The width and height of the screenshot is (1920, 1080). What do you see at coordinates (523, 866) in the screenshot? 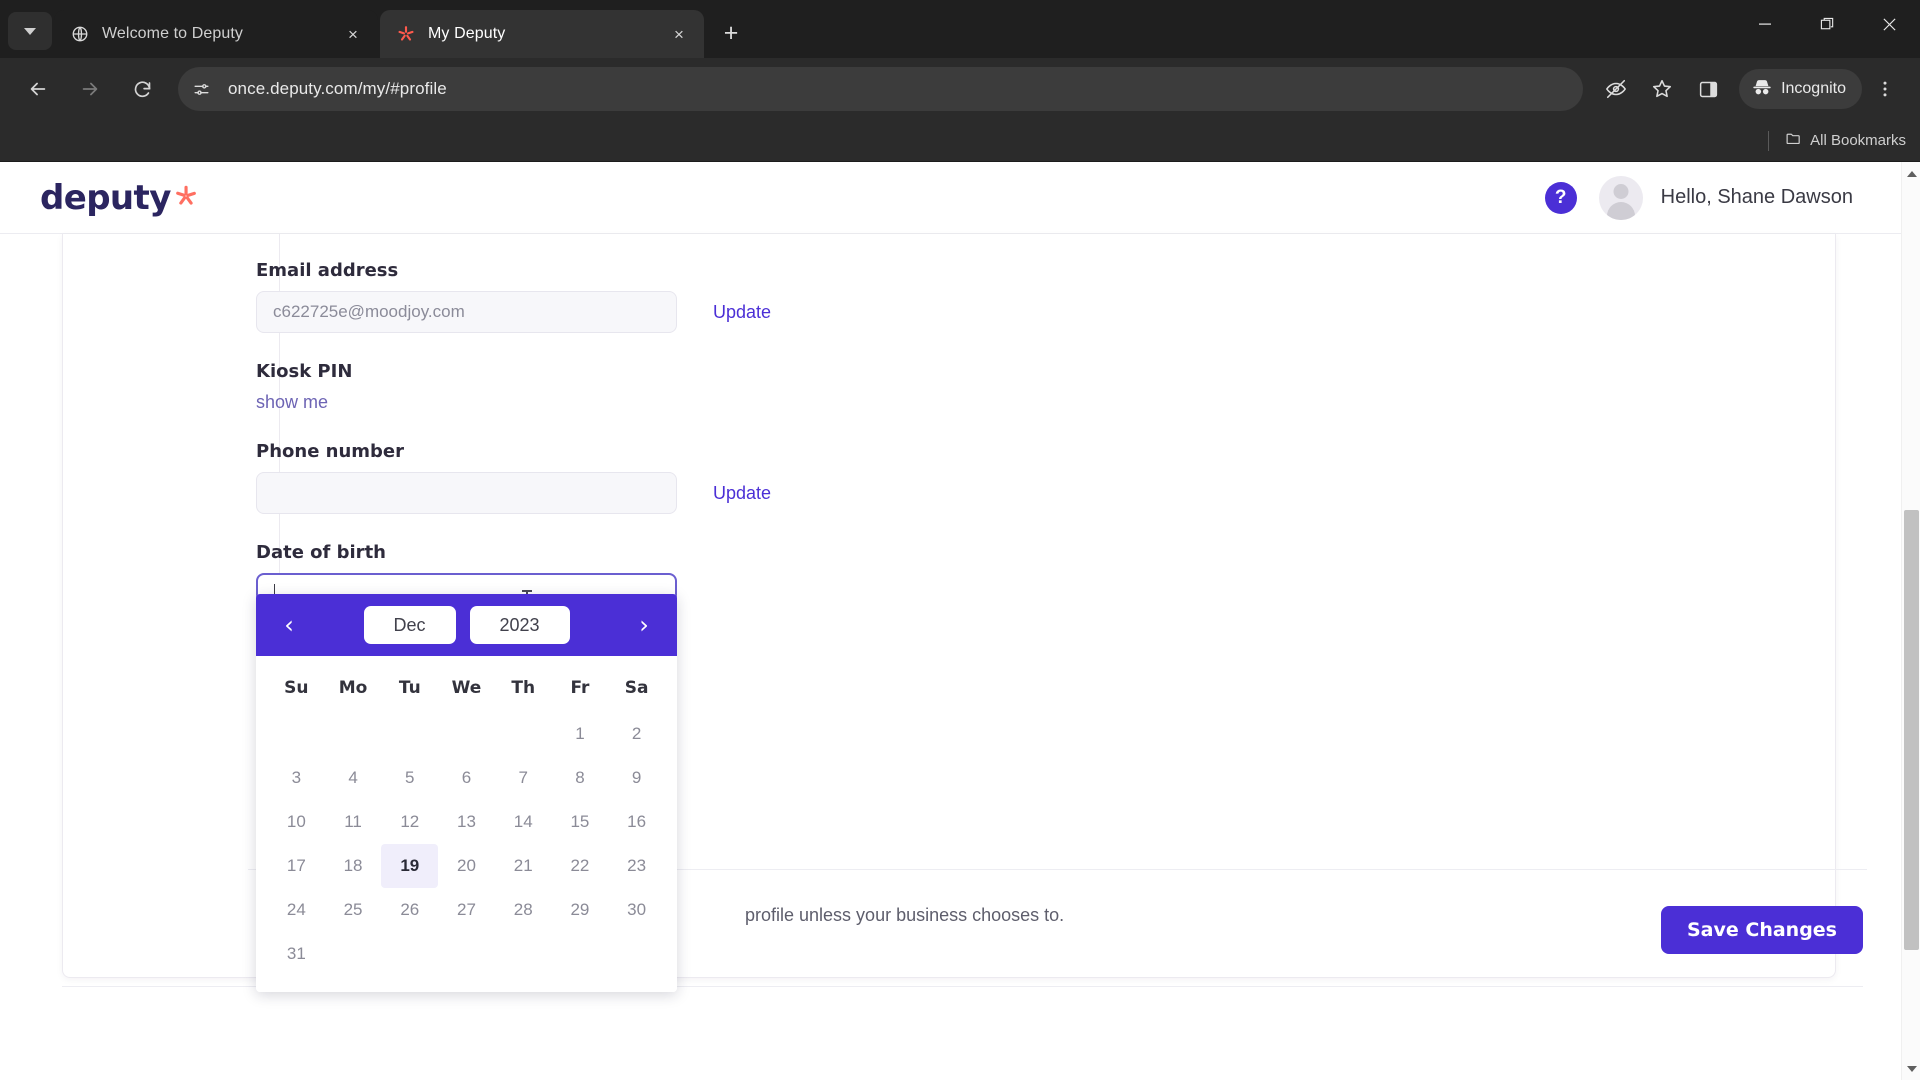
I see `day-cell: 21` at bounding box center [523, 866].